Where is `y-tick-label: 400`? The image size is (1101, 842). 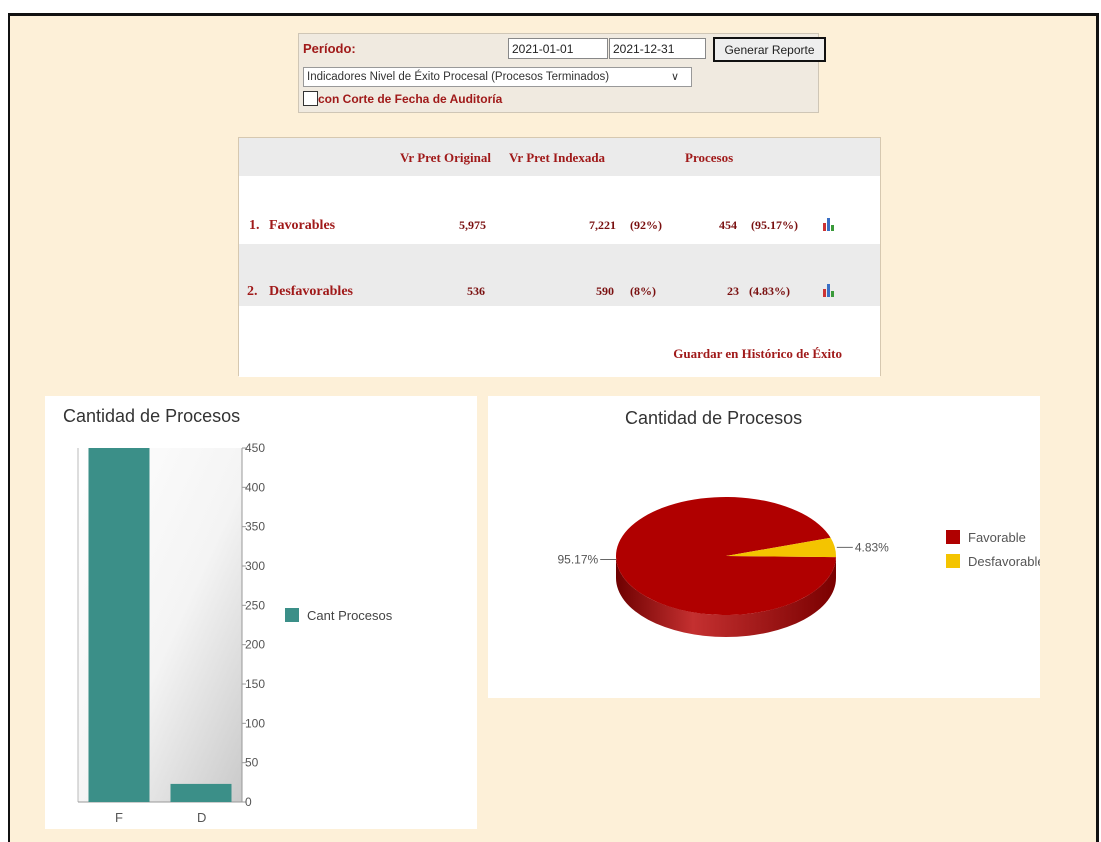 y-tick-label: 400 is located at coordinates (255, 487).